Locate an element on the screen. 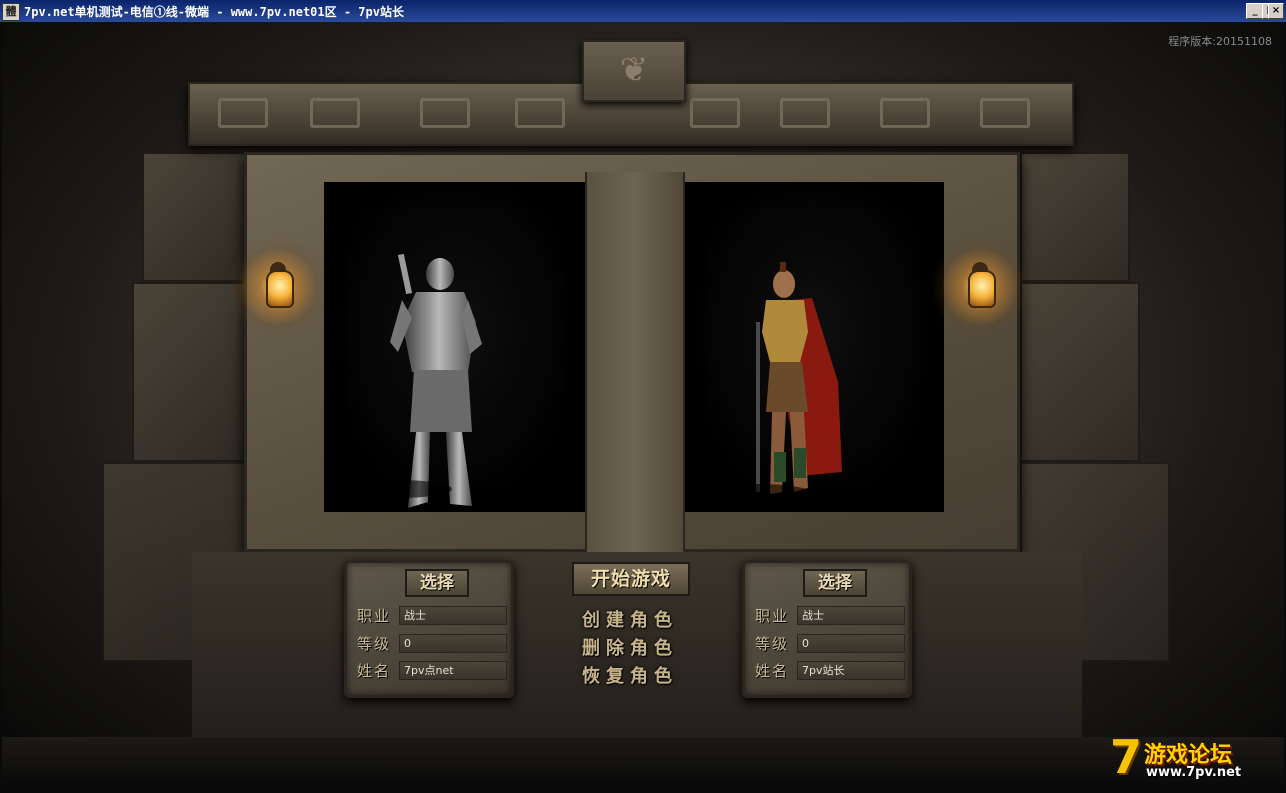  delete-role-button: 删除角色 is located at coordinates (630, 647).